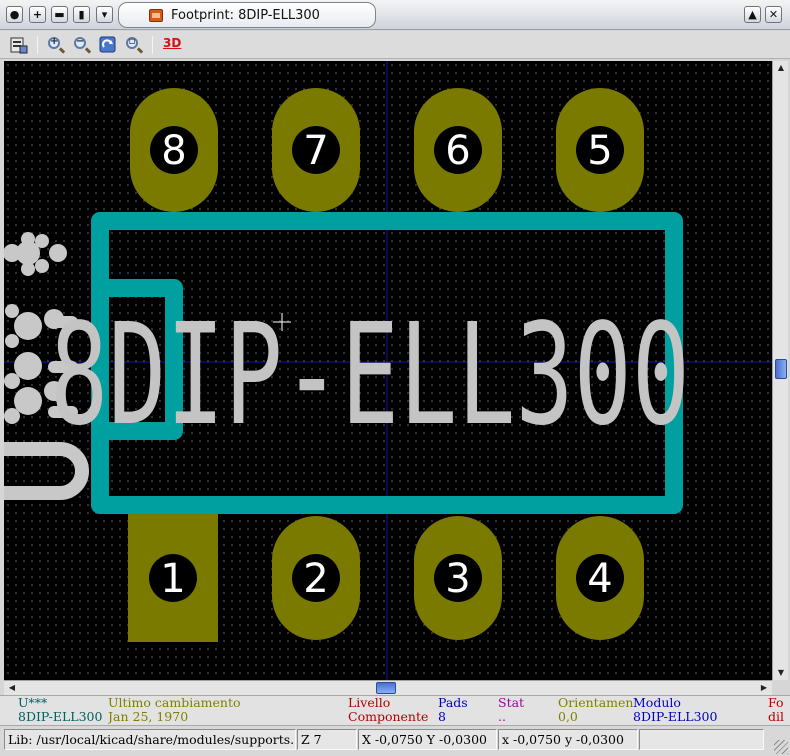 The width and height of the screenshot is (790, 756). I want to click on close-button: ✕, so click(773, 14).